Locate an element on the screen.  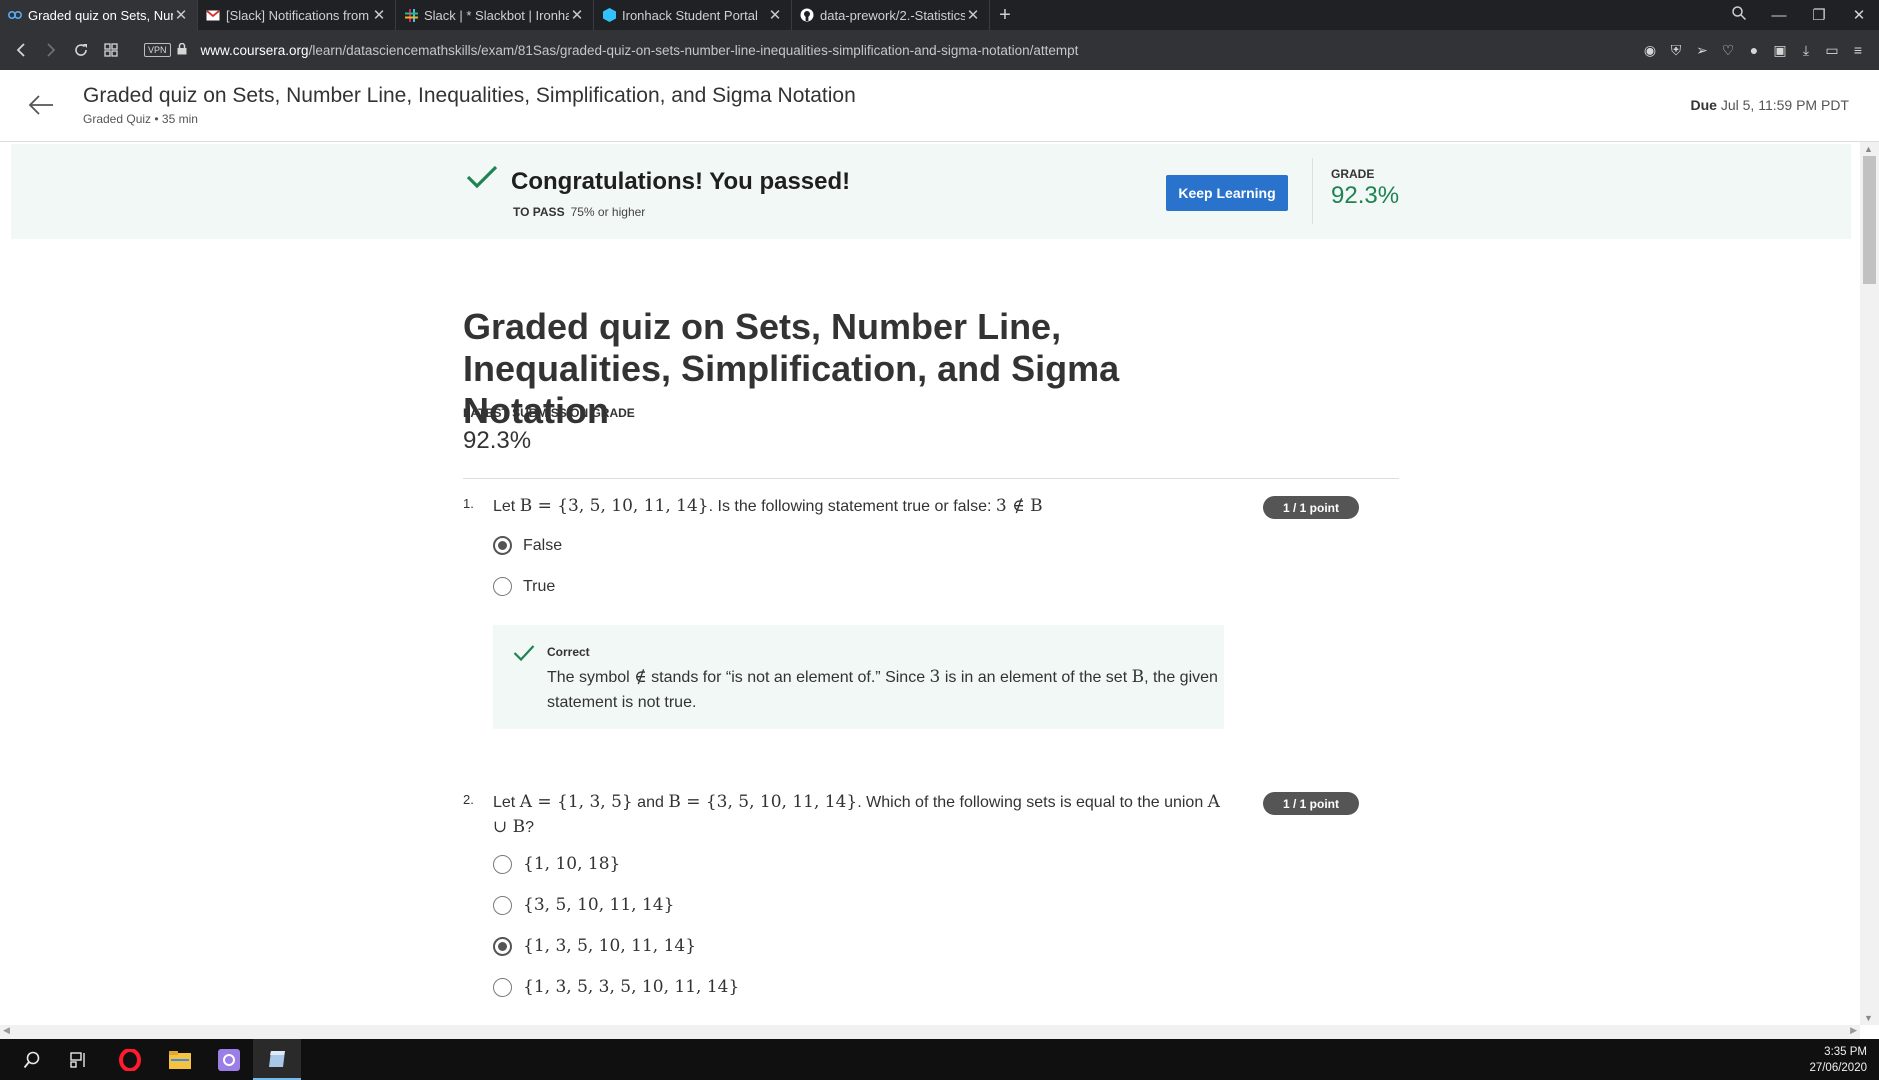
back-icon is located at coordinates (21, 50).